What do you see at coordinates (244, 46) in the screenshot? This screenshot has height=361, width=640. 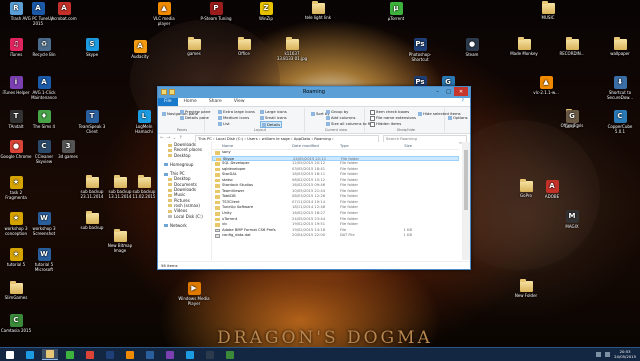 I see `desktop-icon: Office` at bounding box center [244, 46].